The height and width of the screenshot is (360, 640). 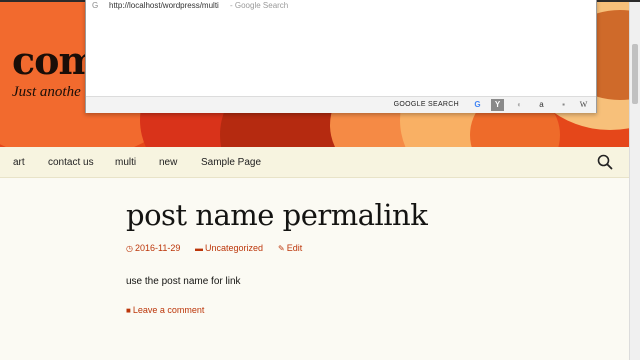 I want to click on post-category-link: ▬ Uncategorized, so click(x=229, y=248).